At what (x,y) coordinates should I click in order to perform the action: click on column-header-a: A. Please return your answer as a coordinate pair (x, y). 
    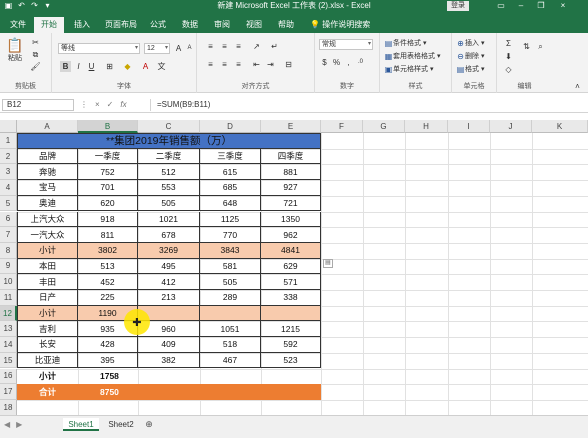
    Looking at the image, I should click on (47, 126).